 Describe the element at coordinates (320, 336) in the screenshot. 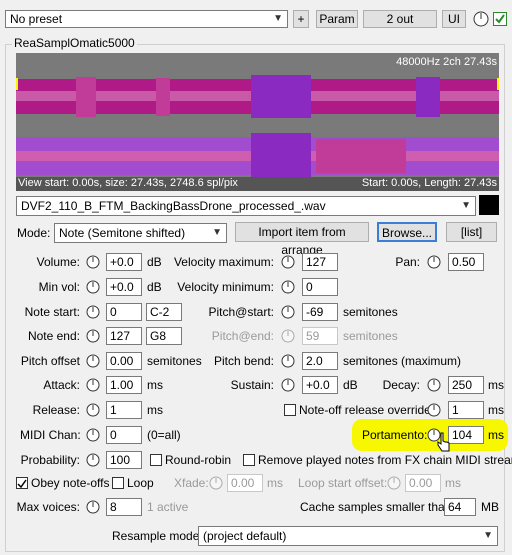

I see `pitch-end-field: 59` at that location.